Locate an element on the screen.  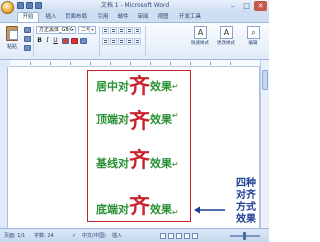
styles-icon: A is located at coordinates (200, 32).